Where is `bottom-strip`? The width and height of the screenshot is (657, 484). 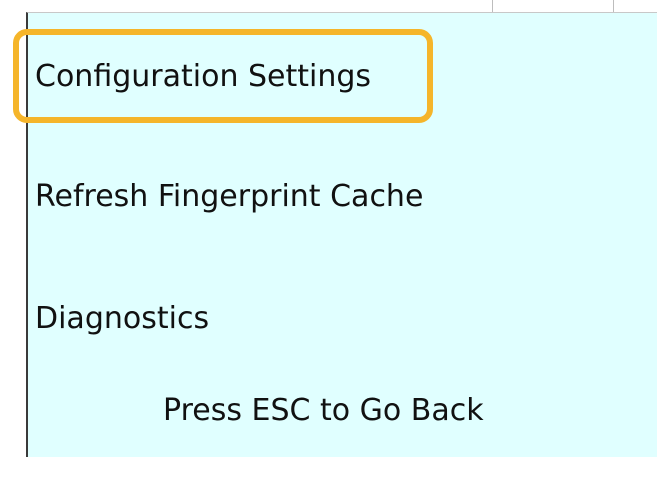
bottom-strip is located at coordinates (328, 470).